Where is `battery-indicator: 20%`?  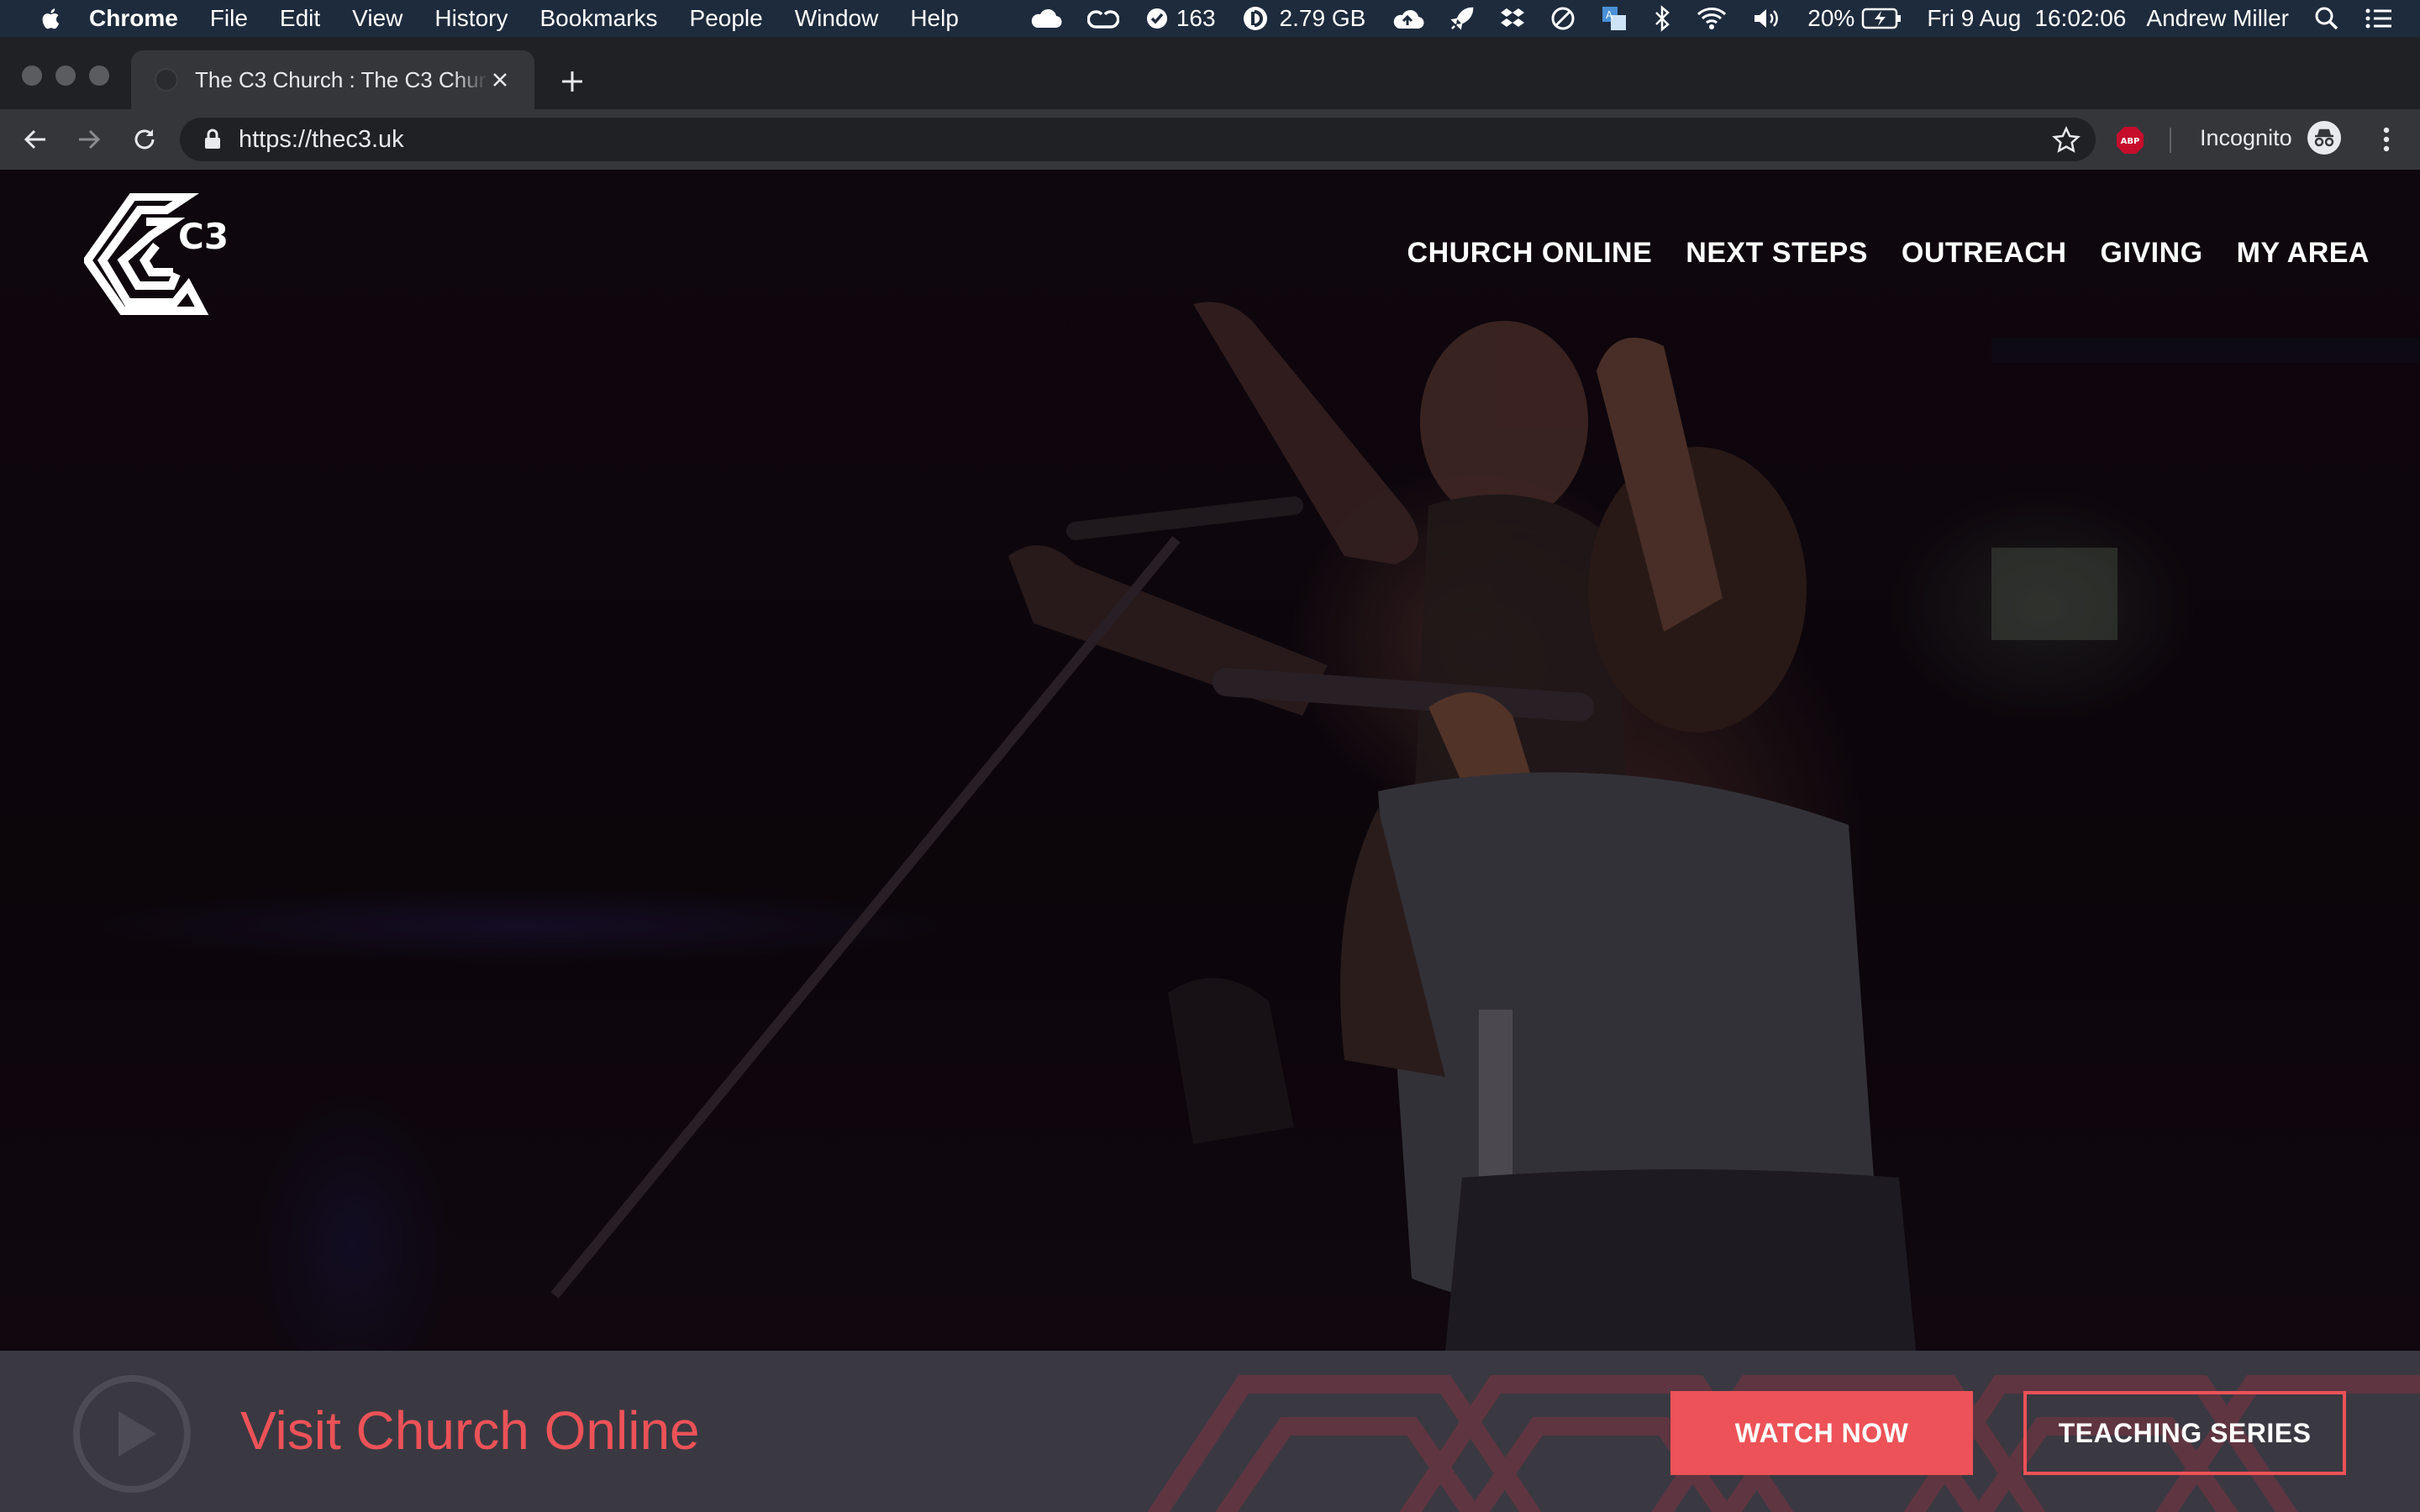
battery-indicator: 20% is located at coordinates (1855, 18).